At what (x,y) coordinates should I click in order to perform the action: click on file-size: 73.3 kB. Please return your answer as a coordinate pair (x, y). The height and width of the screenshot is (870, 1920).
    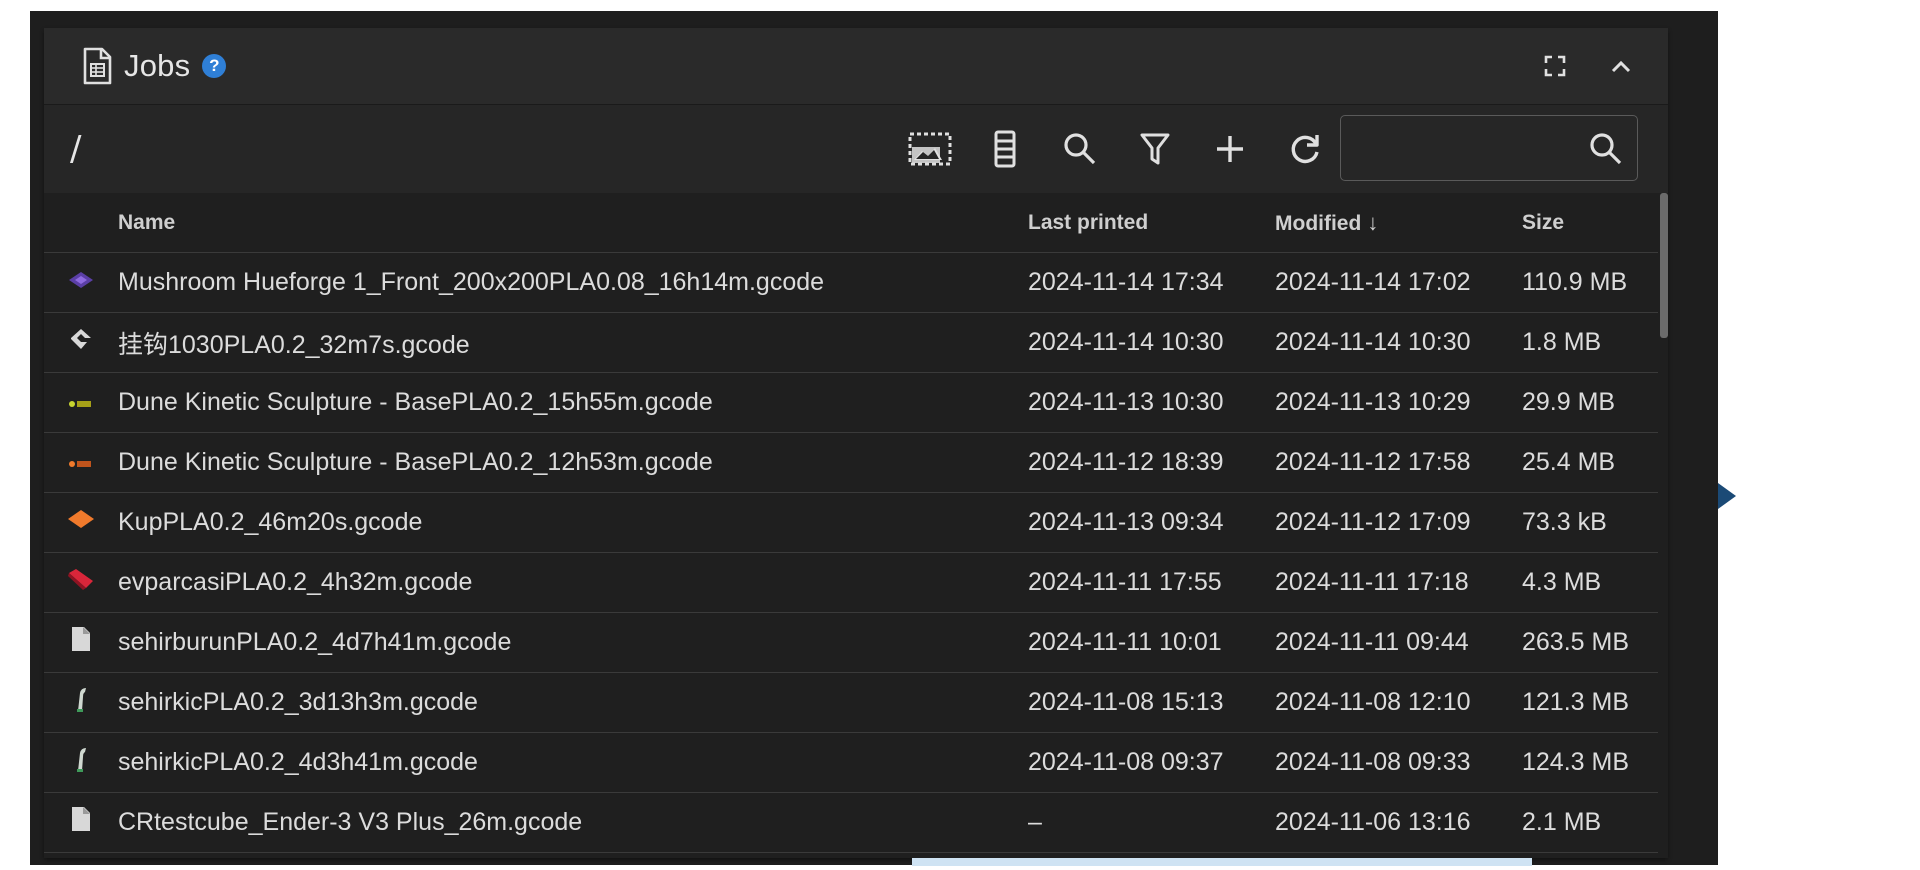
    Looking at the image, I should click on (1590, 522).